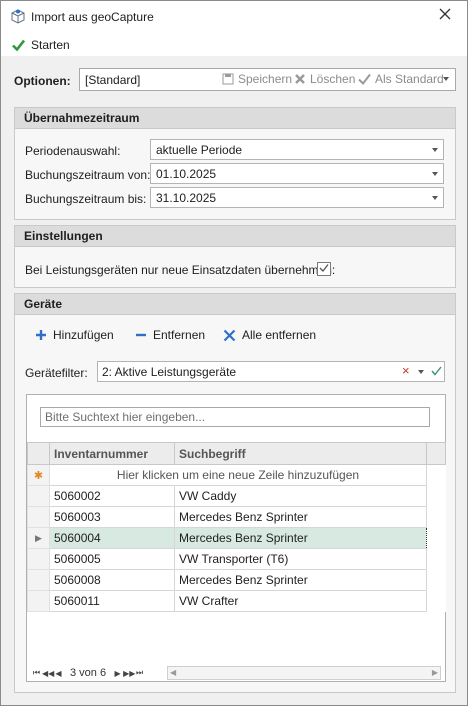 This screenshot has height=706, width=468. I want to click on table-row: 5060011 VW Crafter, so click(236, 601).